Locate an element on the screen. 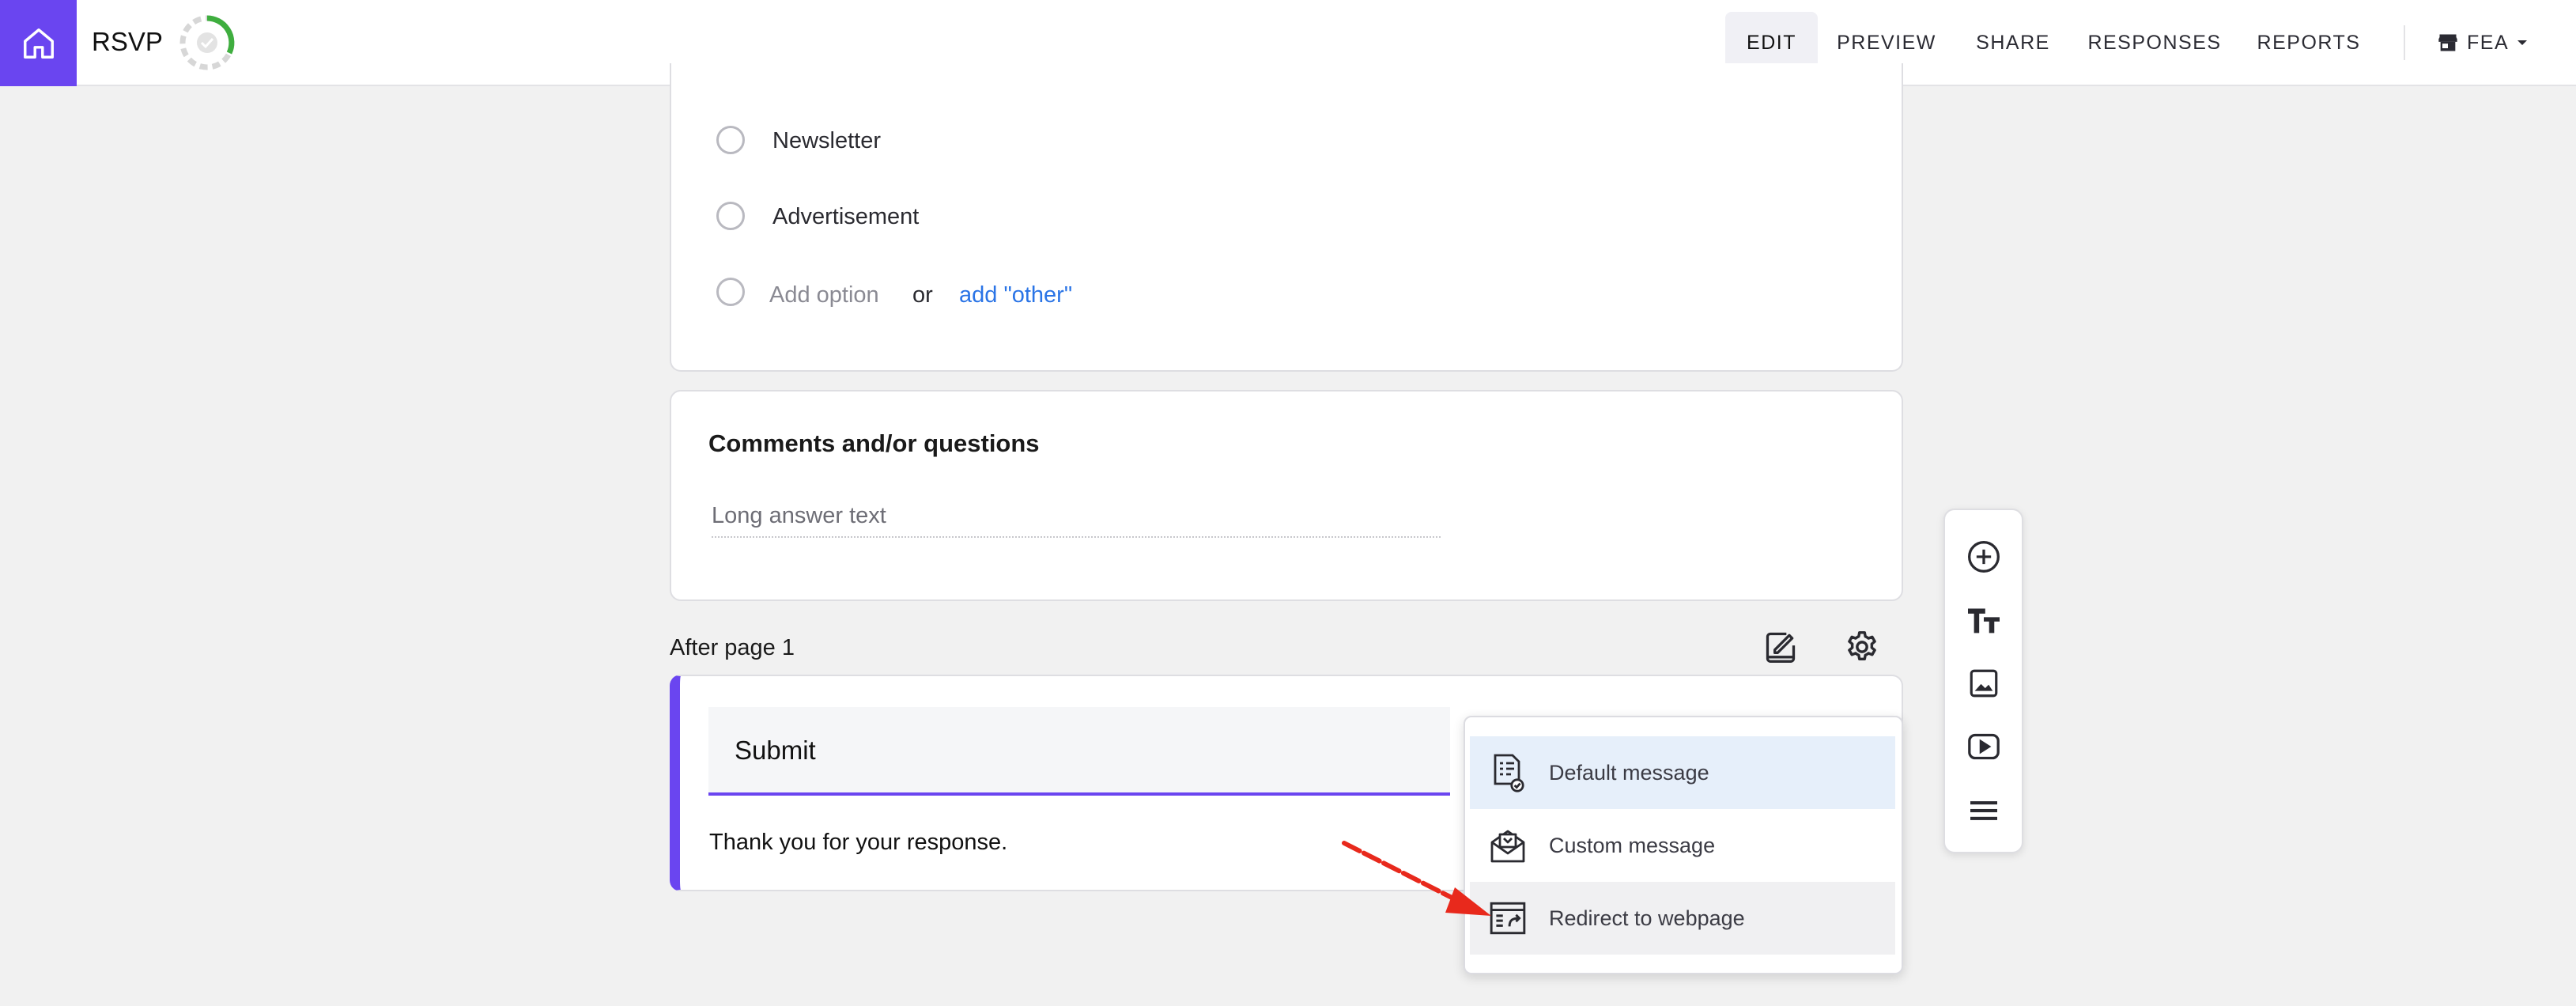  add-question-button is located at coordinates (1983, 556).